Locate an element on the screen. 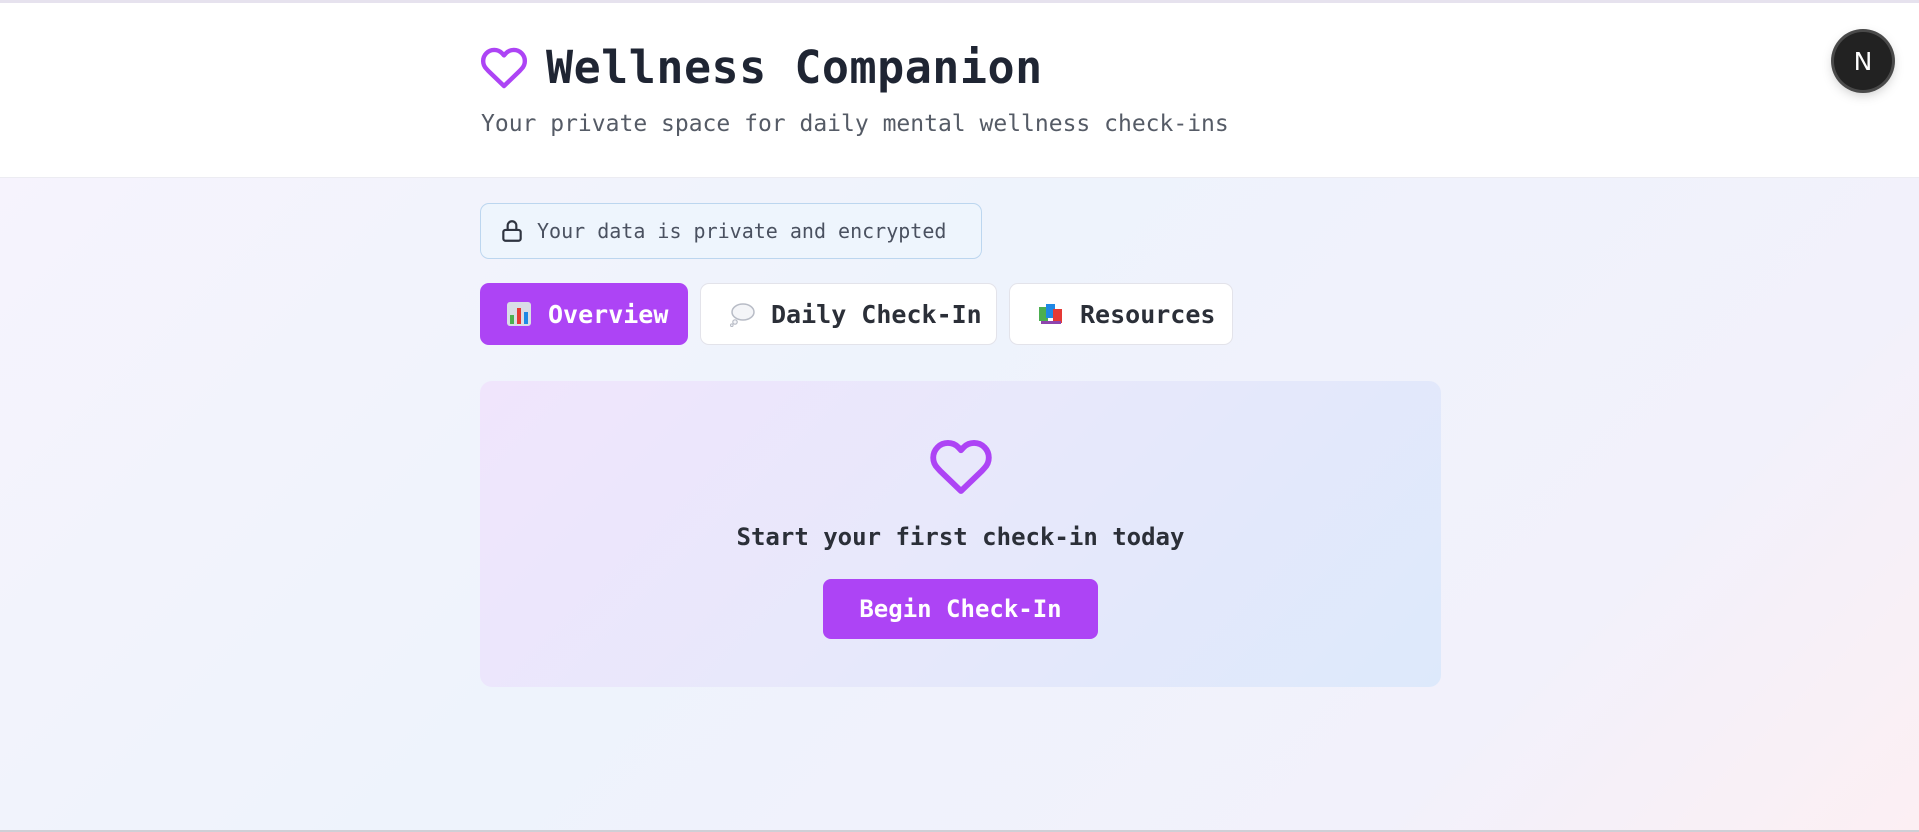 The height and width of the screenshot is (832, 1919). books-icon is located at coordinates (1051, 314).